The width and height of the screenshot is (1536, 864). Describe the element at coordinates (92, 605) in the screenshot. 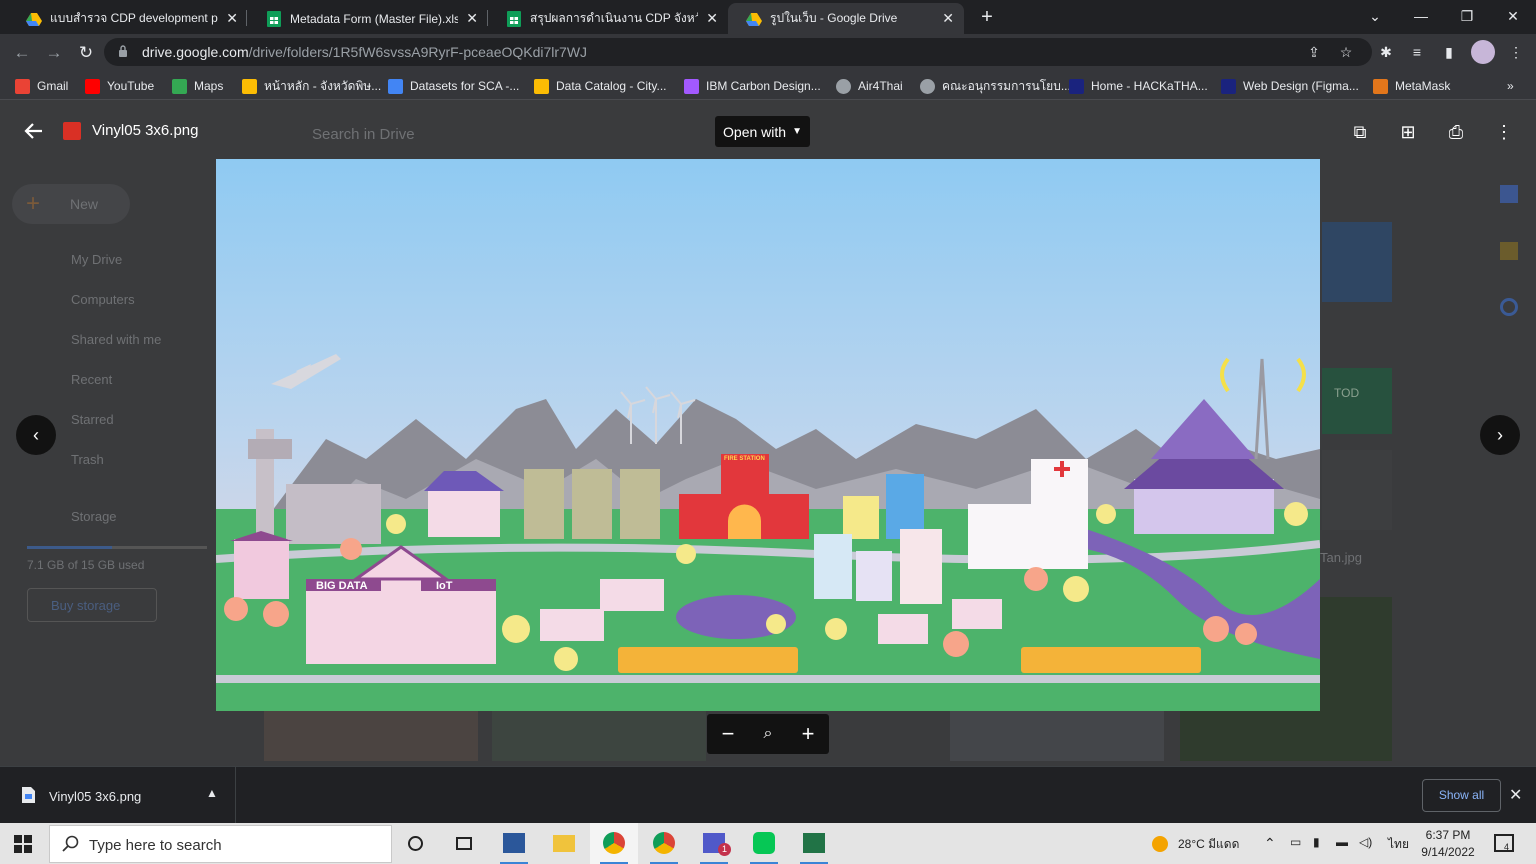

I see `buy-storage-button: Buy storage` at that location.